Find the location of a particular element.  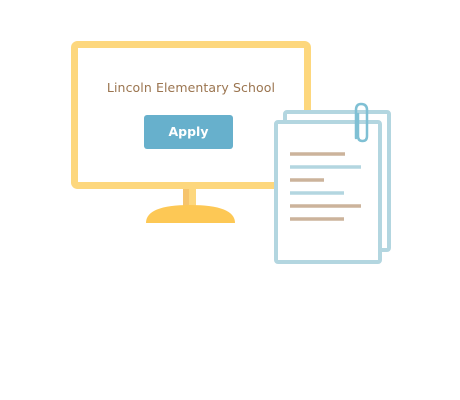

monitor-stand-base is located at coordinates (190, 214).